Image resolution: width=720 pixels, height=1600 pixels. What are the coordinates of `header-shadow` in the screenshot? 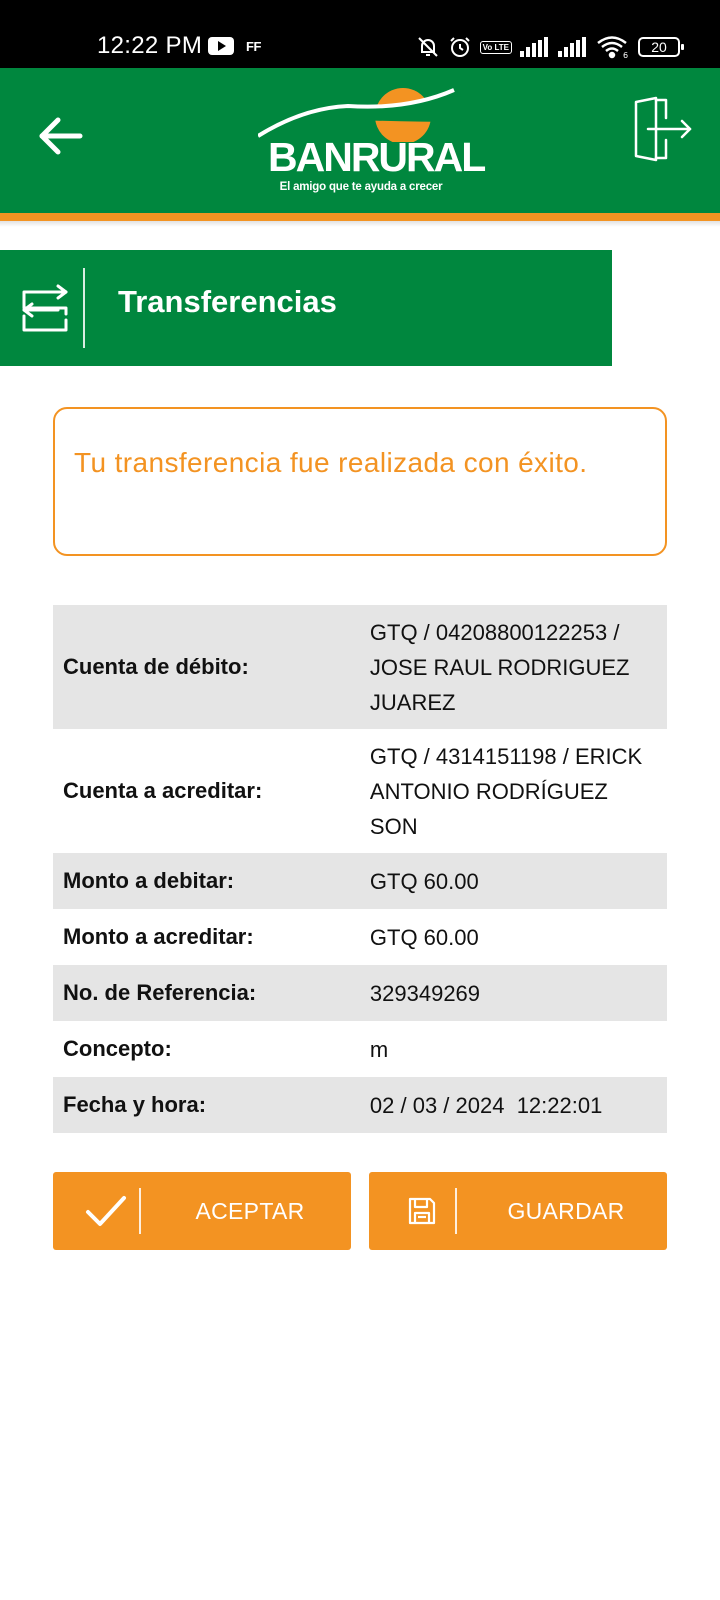 It's located at (360, 224).